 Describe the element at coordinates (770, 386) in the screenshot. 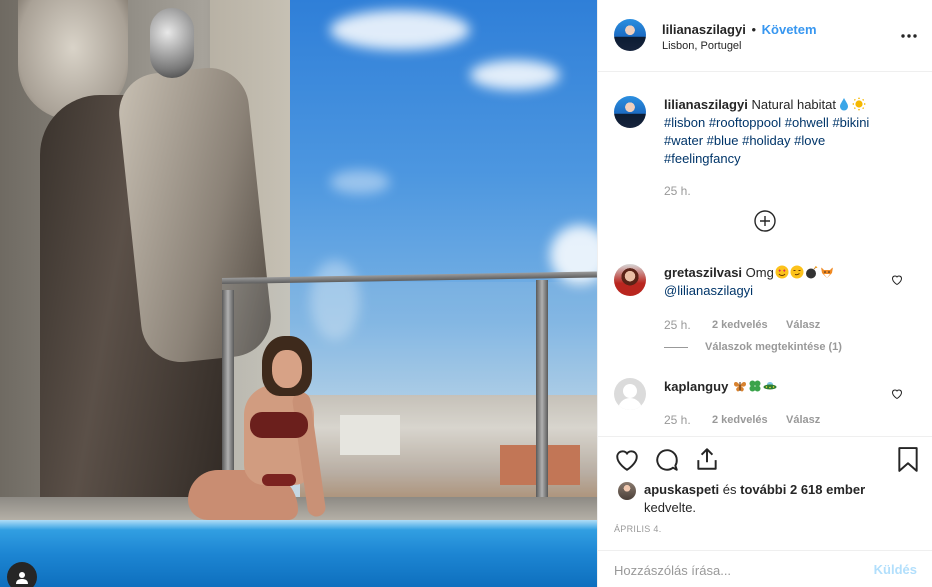

I see `ufo-emoji` at that location.